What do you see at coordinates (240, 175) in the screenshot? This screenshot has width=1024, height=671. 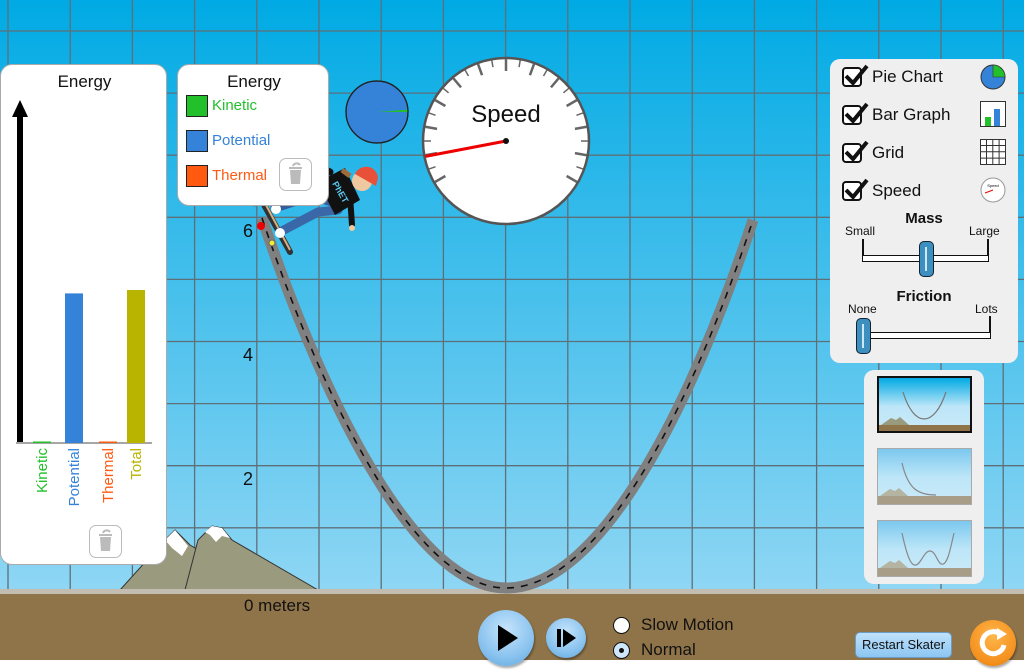 I see `legend-label-thermal: Thermal` at bounding box center [240, 175].